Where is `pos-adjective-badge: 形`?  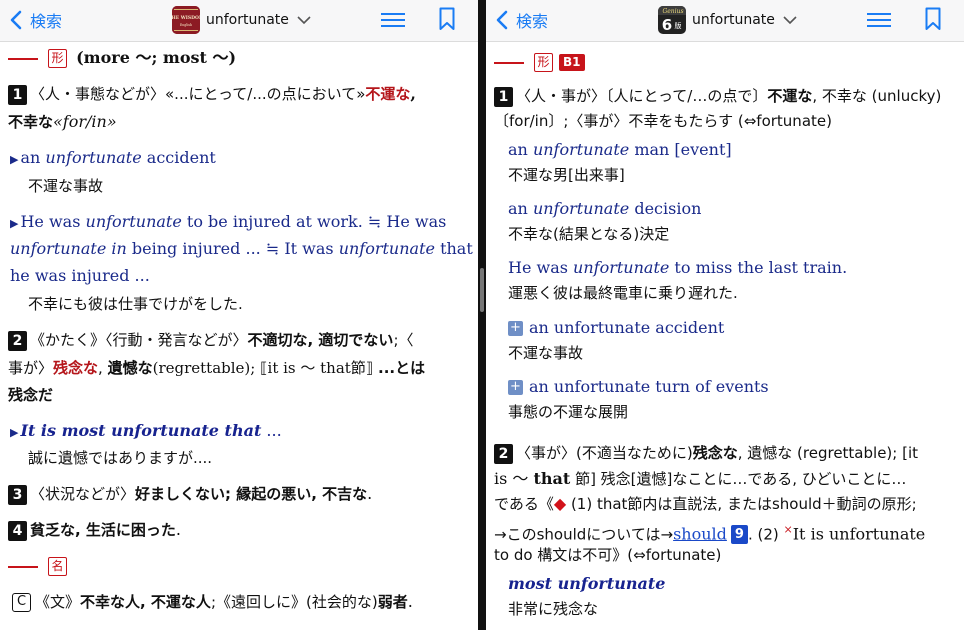 pos-adjective-badge: 形 is located at coordinates (543, 62).